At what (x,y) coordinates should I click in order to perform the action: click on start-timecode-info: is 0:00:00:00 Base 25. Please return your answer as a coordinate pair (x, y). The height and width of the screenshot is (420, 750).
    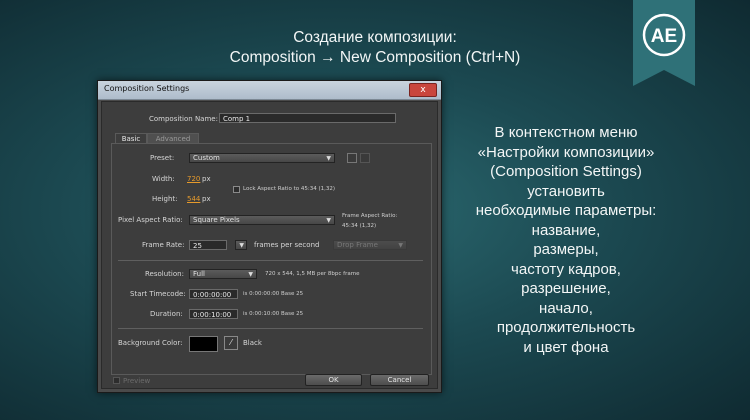
    Looking at the image, I should click on (273, 294).